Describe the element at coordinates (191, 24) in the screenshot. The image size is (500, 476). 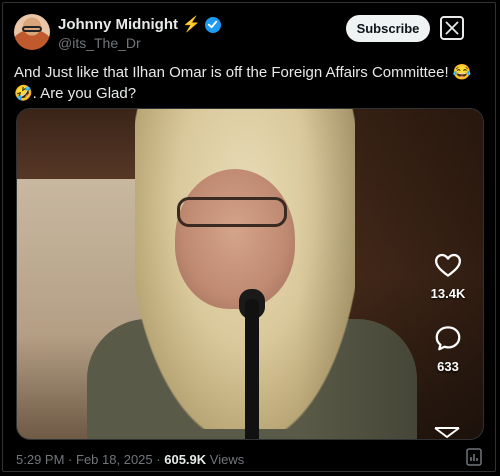
I see `lightning-bolt-icon: ⚡` at that location.